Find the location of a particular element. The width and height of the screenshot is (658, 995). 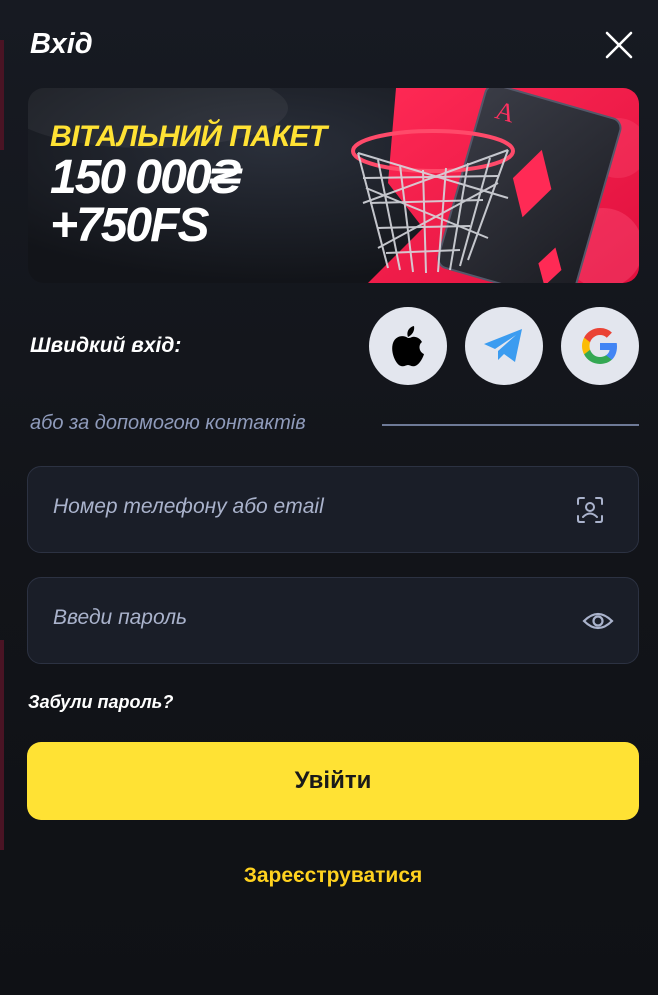

quick-login-label: Швидкий вхід: is located at coordinates (106, 345).